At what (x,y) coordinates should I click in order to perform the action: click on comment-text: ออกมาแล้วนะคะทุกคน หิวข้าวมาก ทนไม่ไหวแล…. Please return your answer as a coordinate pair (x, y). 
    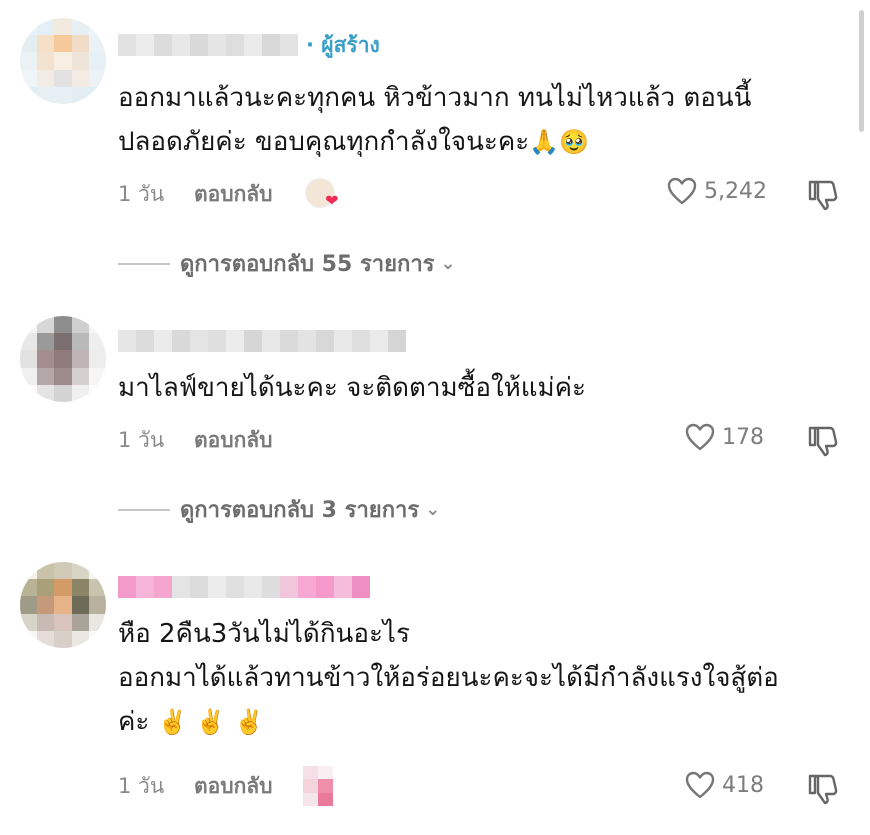
    Looking at the image, I should click on (488, 120).